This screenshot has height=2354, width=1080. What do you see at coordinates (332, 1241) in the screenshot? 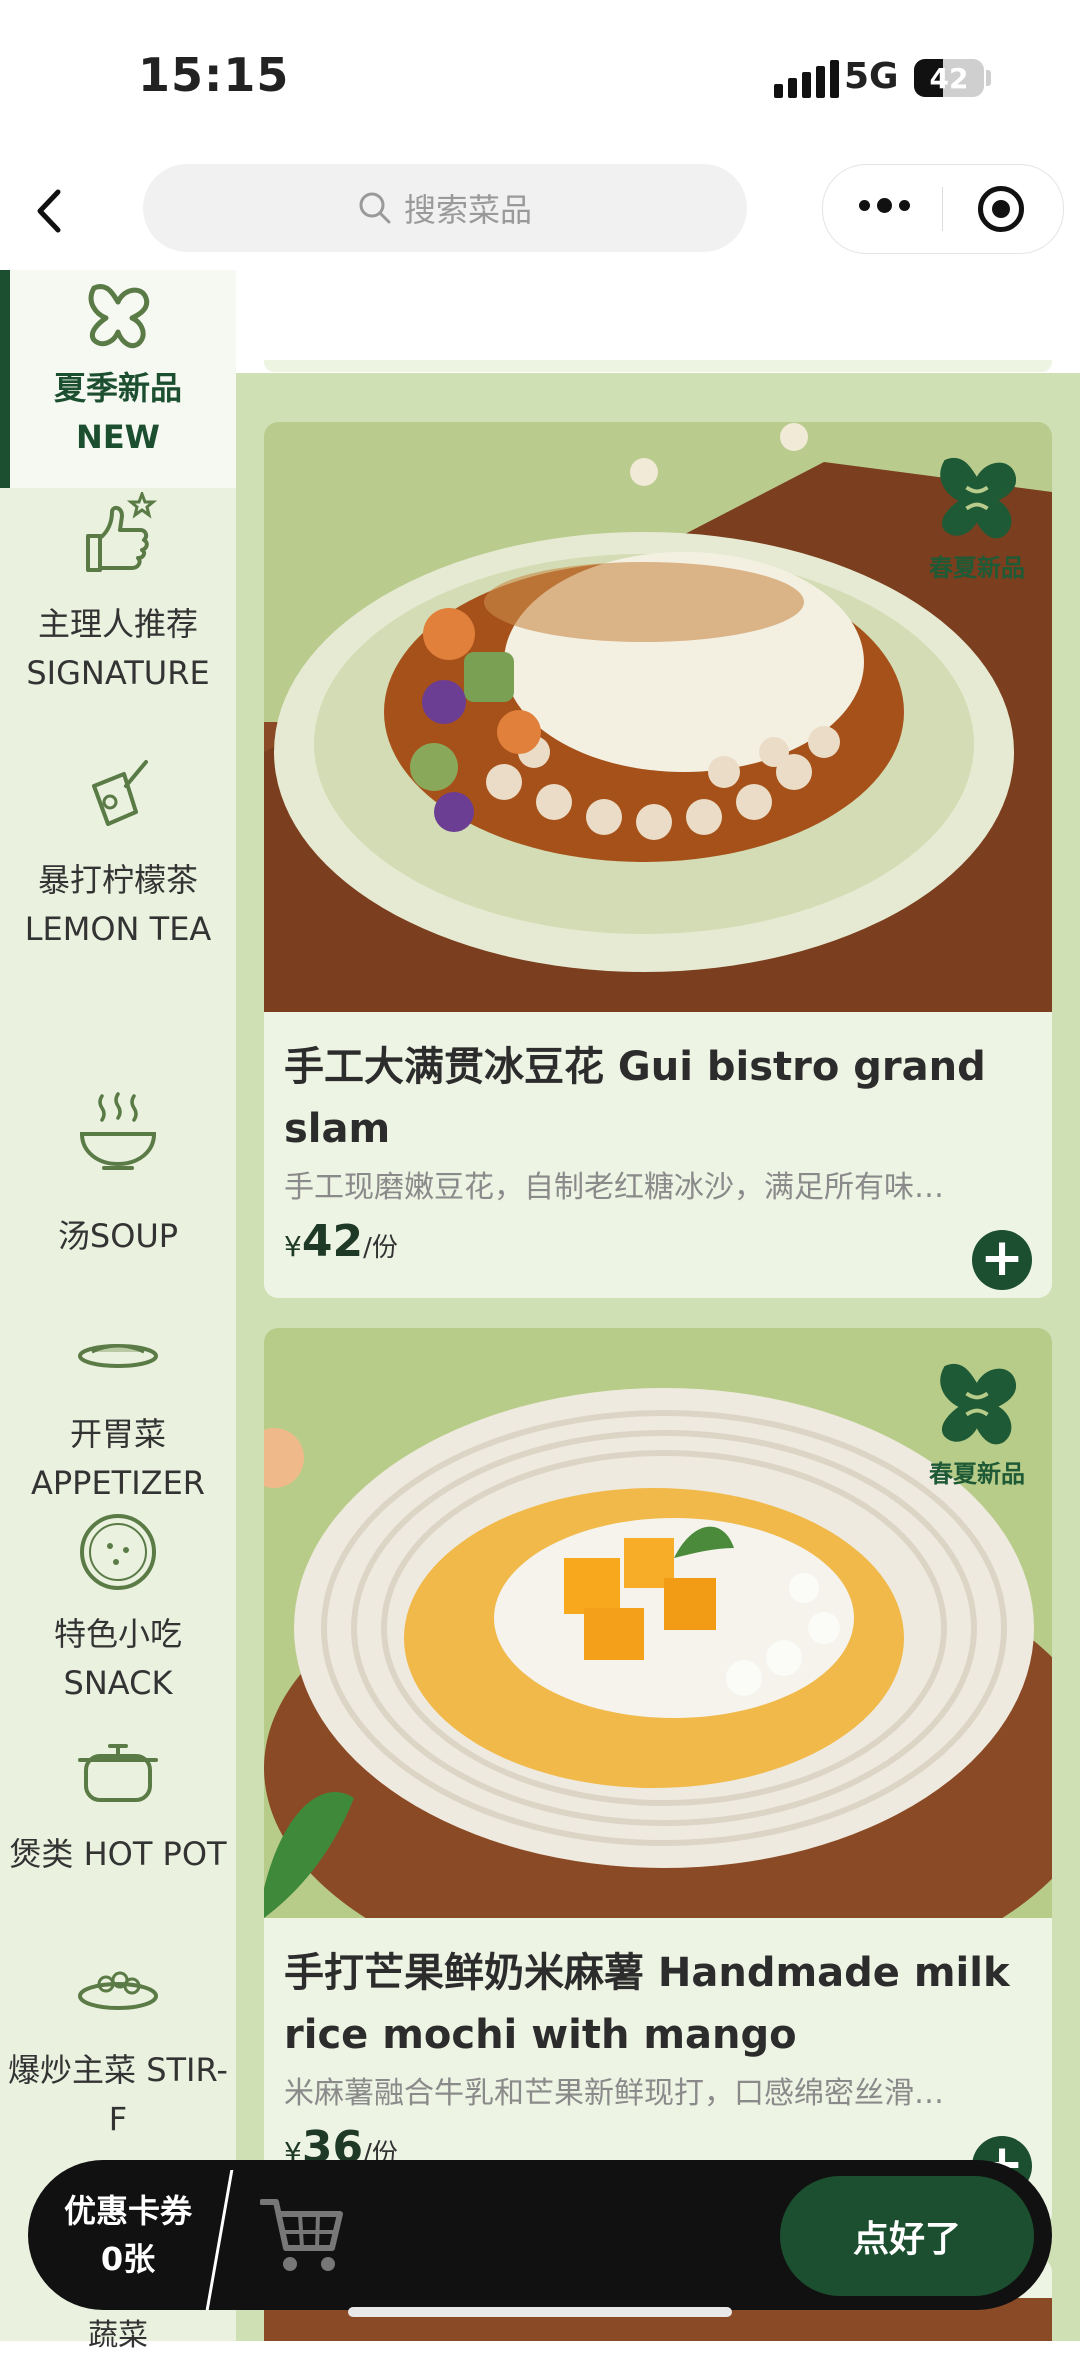
I see `price-value: 42` at bounding box center [332, 1241].